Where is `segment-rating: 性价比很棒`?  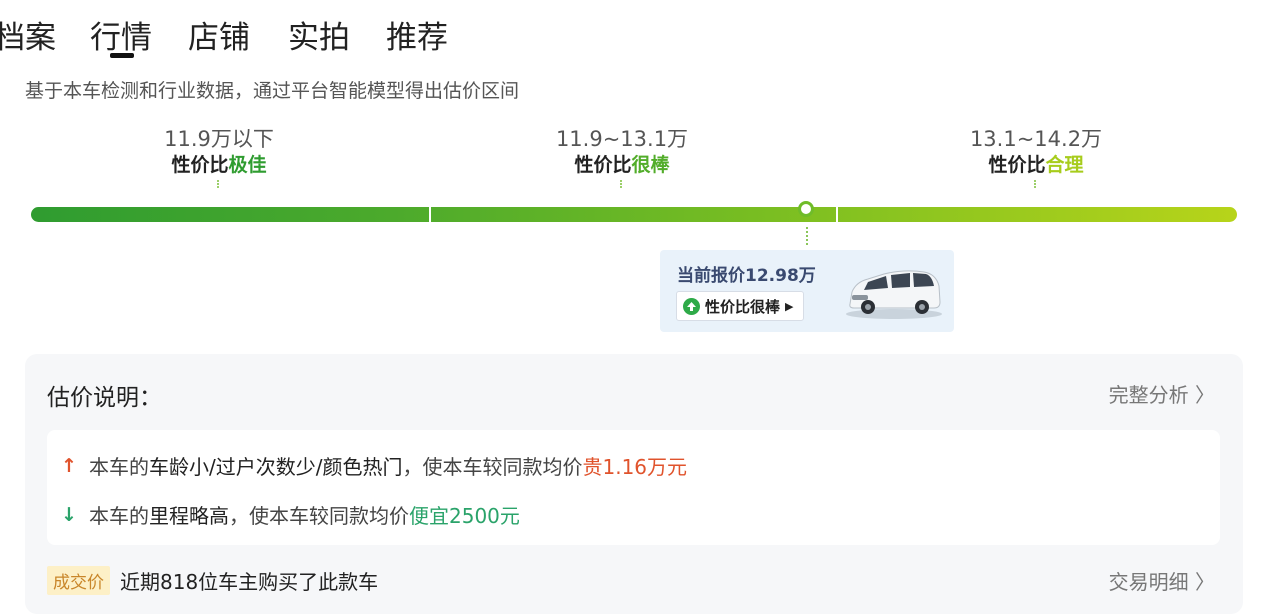
segment-rating: 性价比很棒 is located at coordinates (622, 165).